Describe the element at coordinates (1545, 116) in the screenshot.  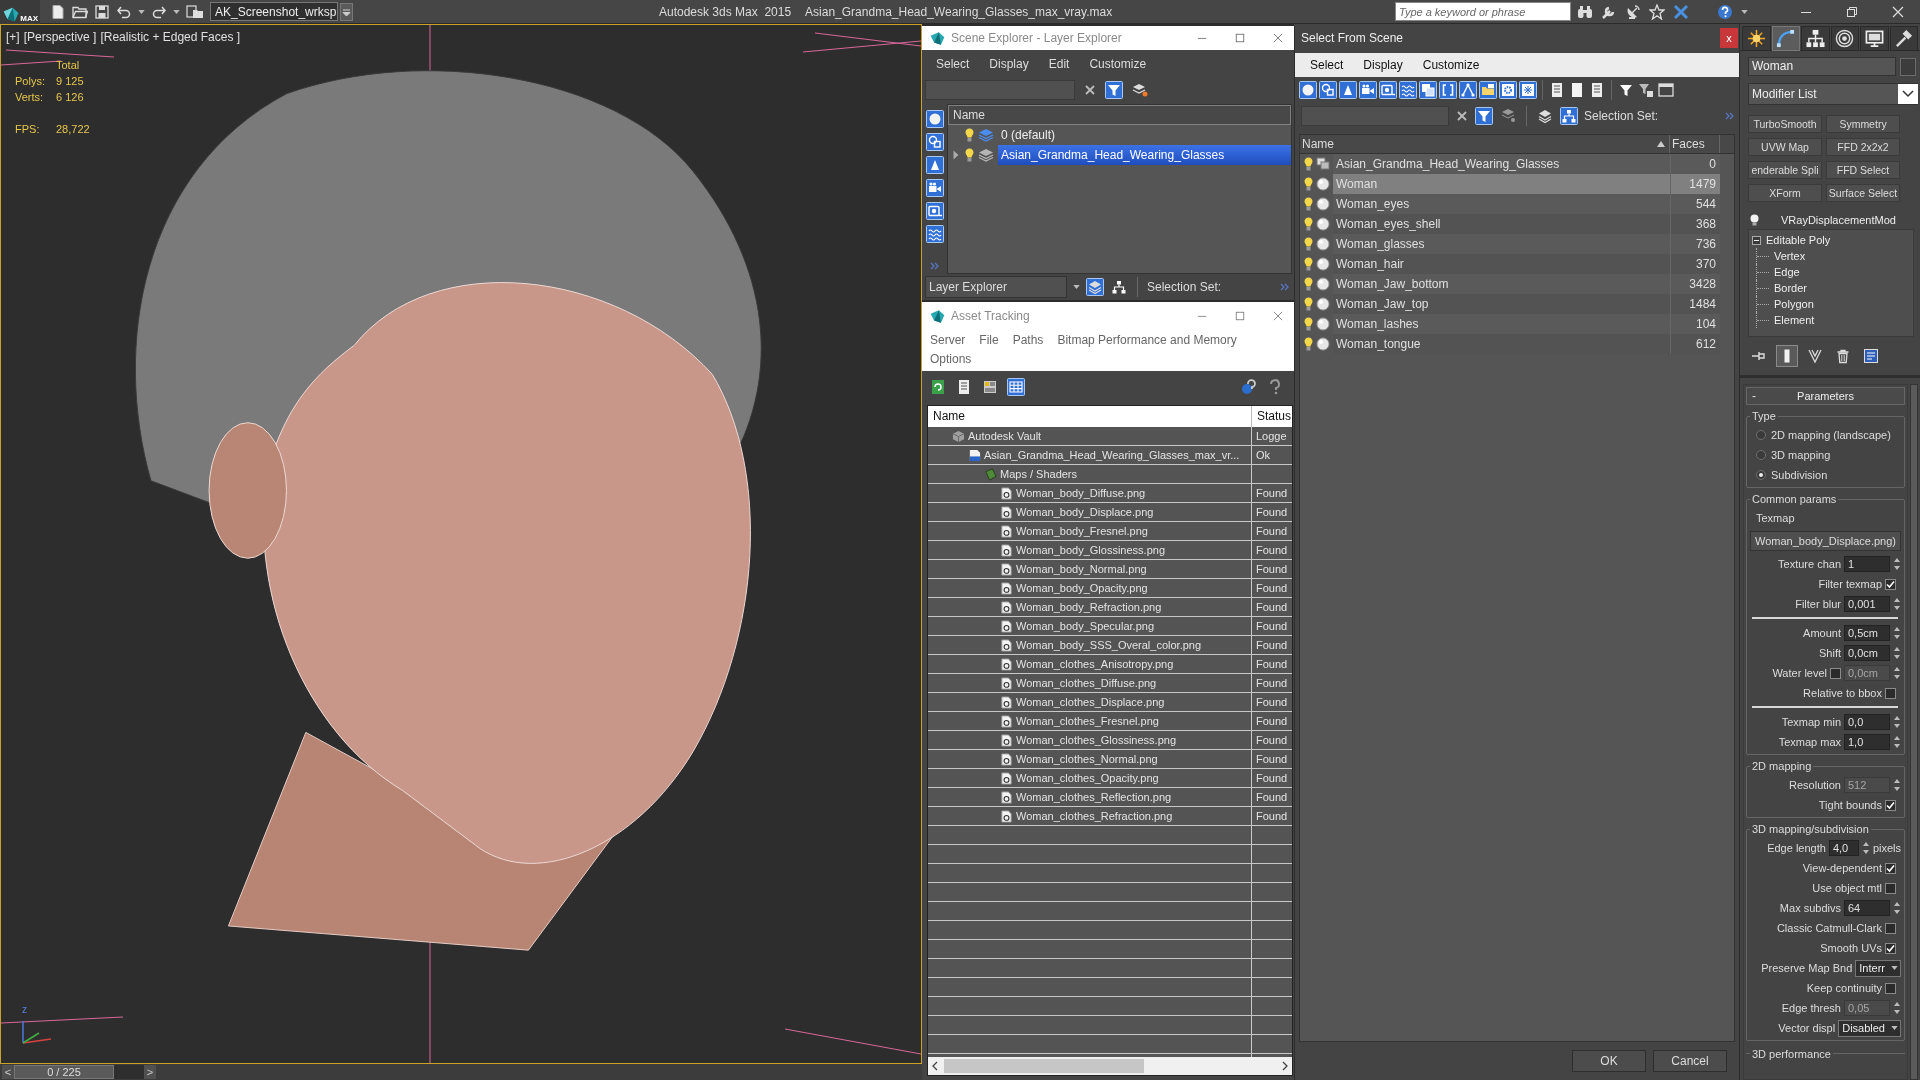
I see `layers-icon` at that location.